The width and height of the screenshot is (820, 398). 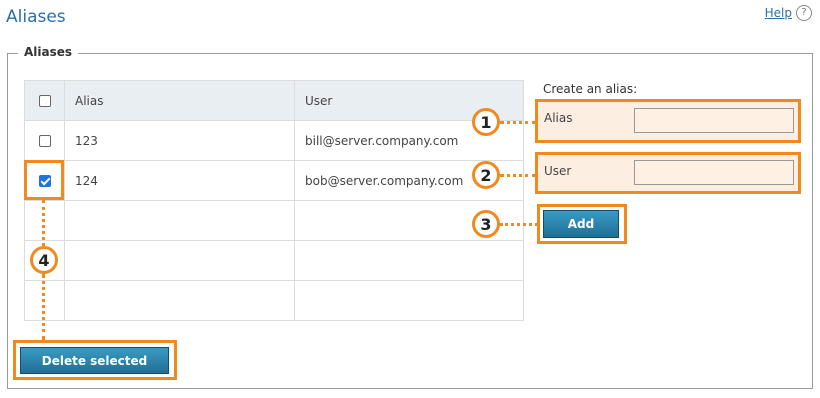 I want to click on alias-field-label: Alias, so click(x=558, y=118).